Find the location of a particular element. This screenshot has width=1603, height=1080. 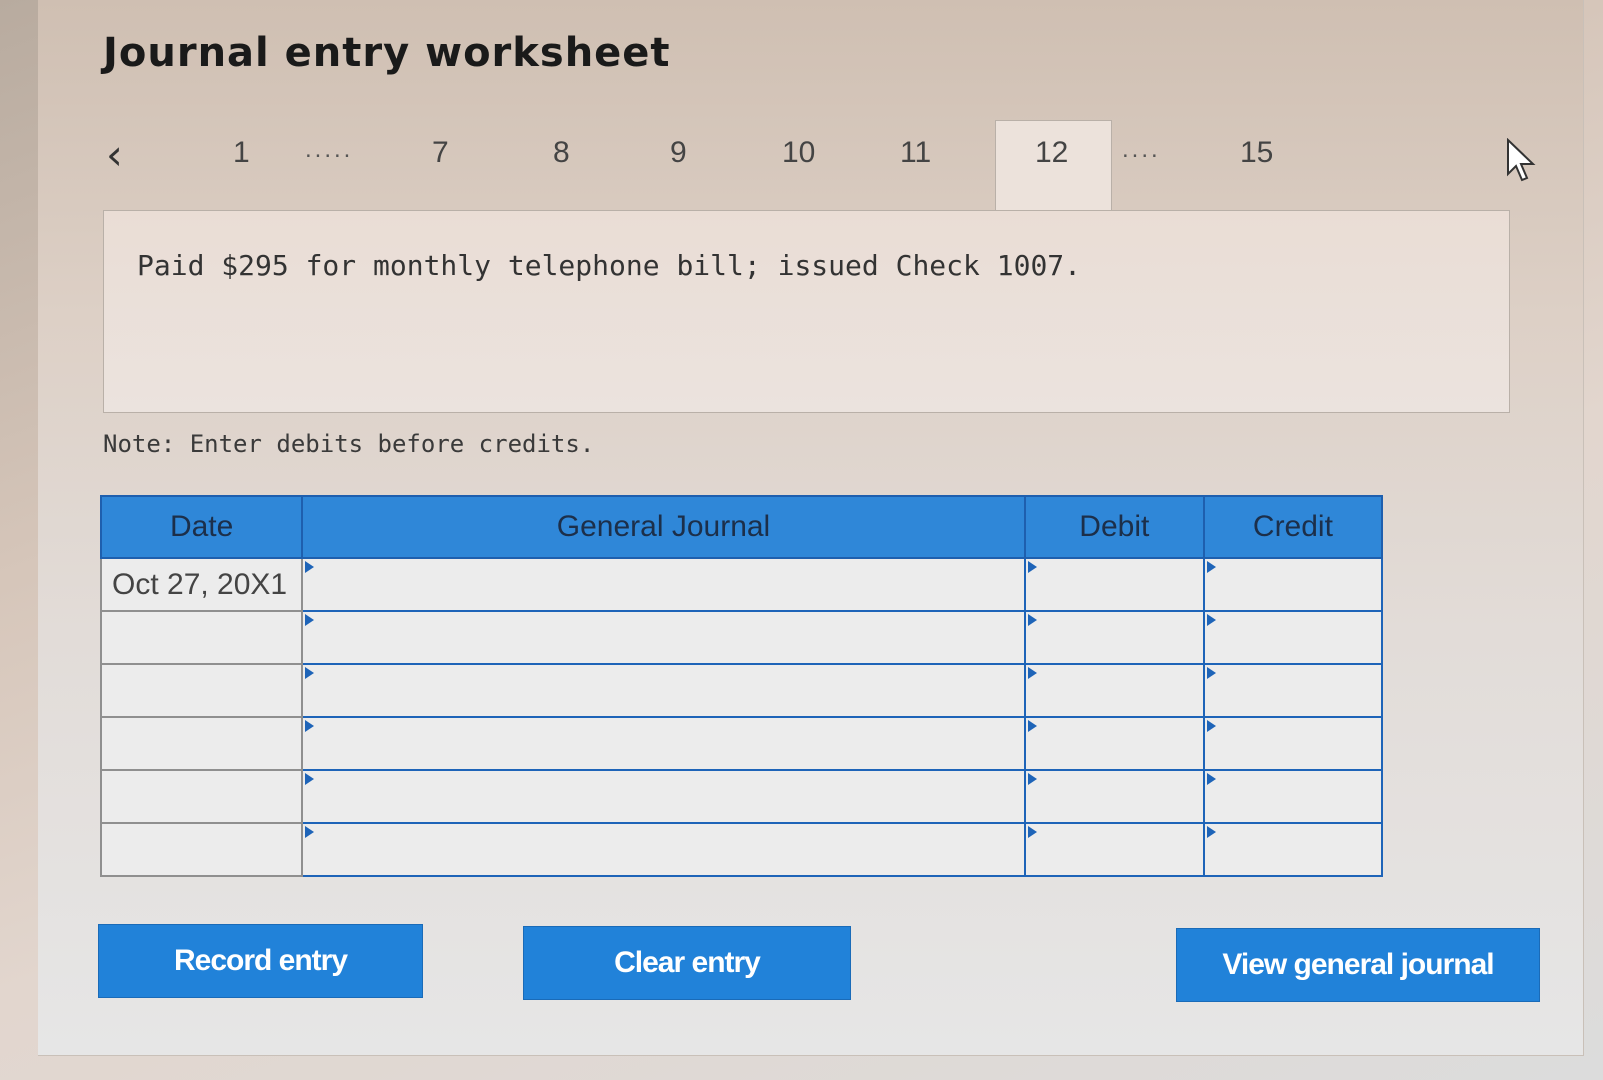

mouse-cursor-icon is located at coordinates (1521, 160).